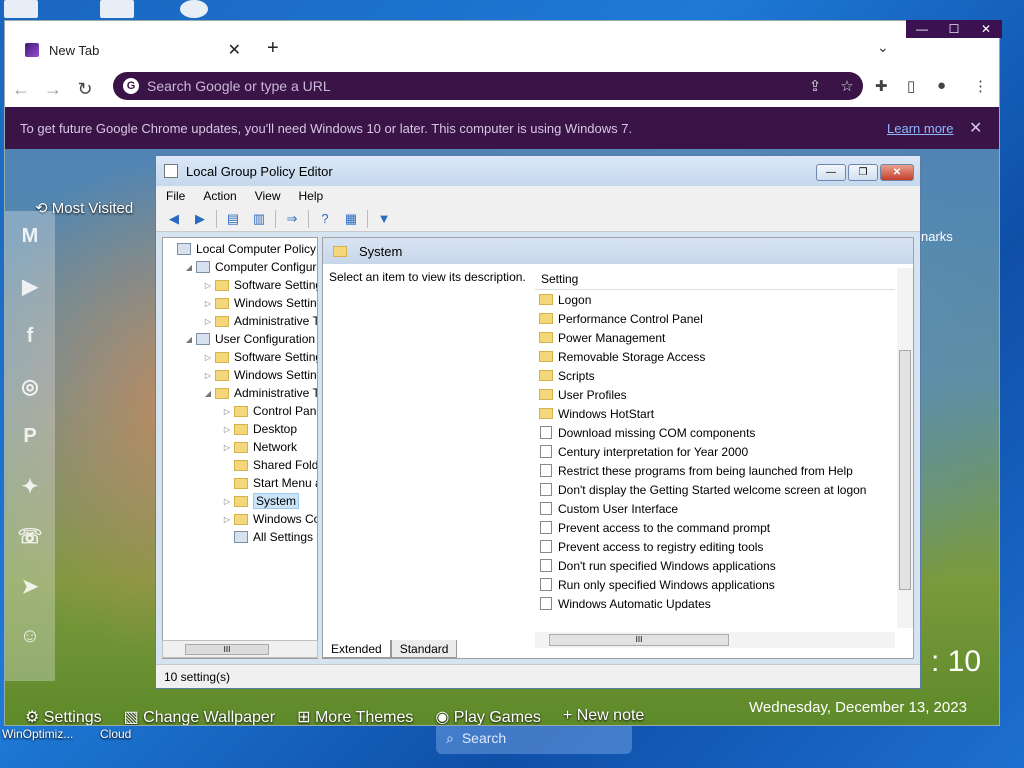  Describe the element at coordinates (239, 249) in the screenshot. I see `tree-node: Local Computer Policy` at that location.